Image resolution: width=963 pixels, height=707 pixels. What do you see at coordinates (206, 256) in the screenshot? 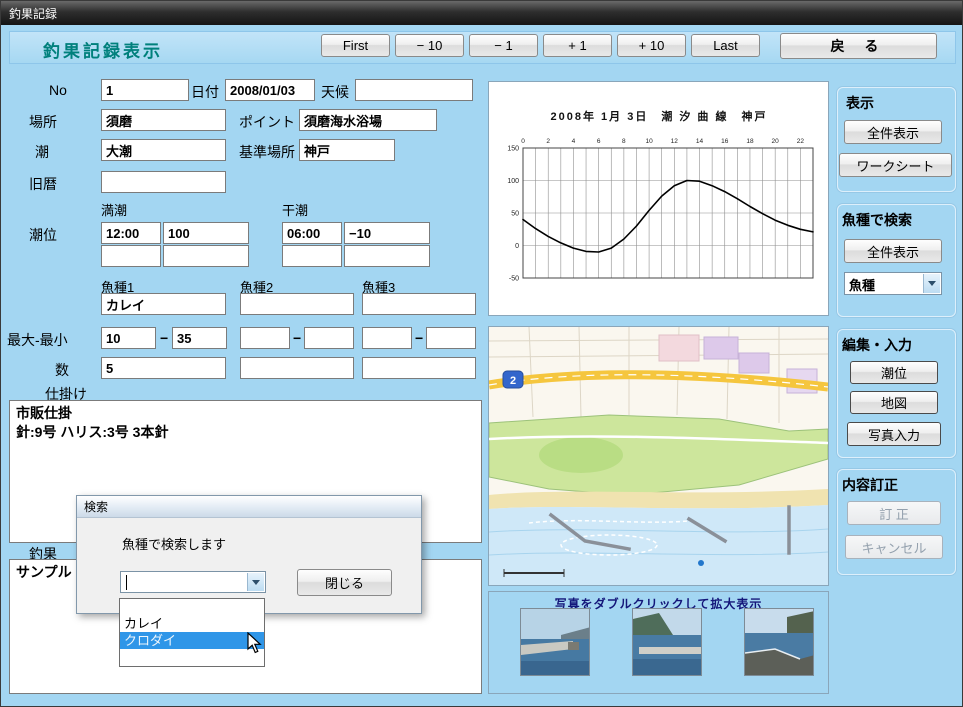
I see `high-tide-level2-input` at bounding box center [206, 256].